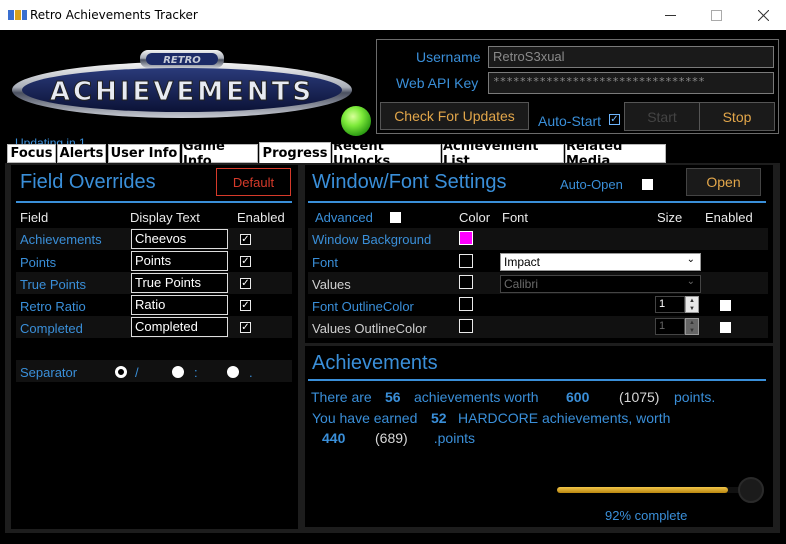 This screenshot has width=786, height=544. I want to click on advanced-label: Advanced, so click(344, 217).